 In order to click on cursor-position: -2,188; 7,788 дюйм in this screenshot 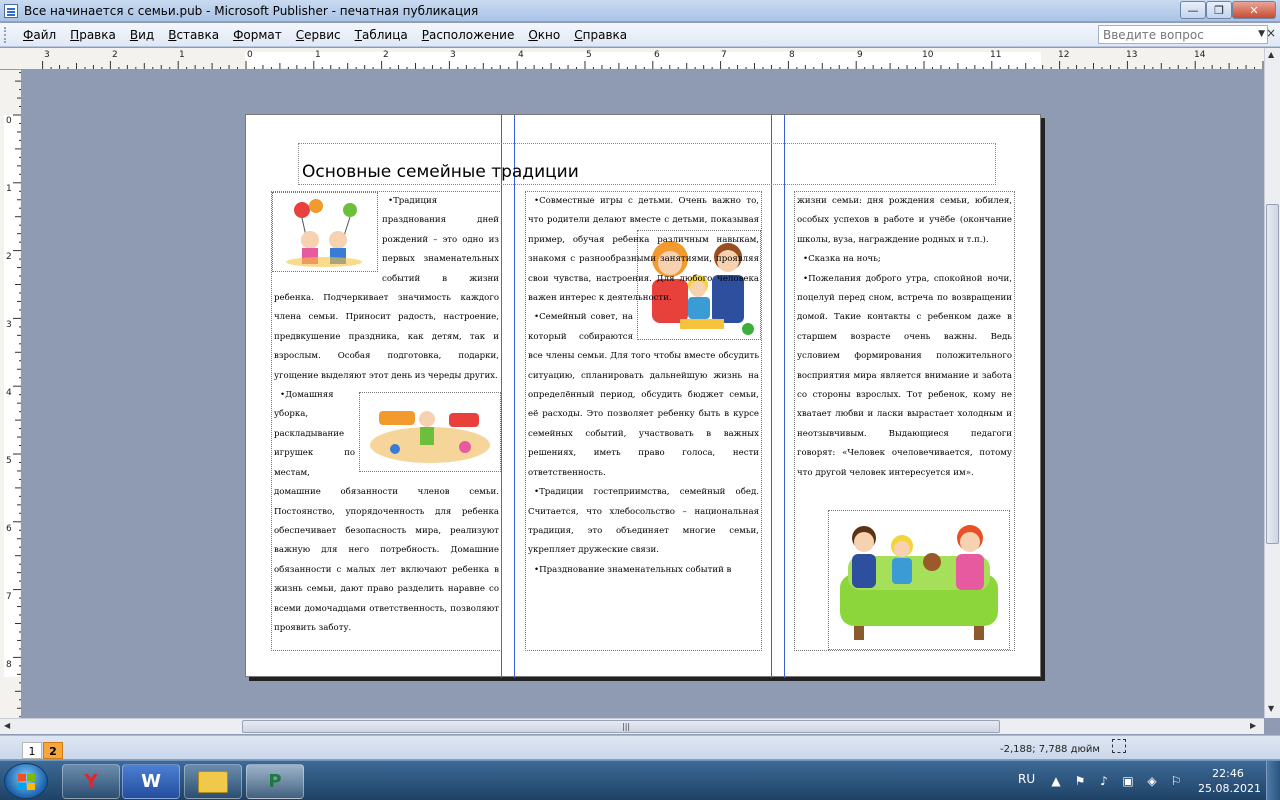, I will do `click(1050, 749)`.